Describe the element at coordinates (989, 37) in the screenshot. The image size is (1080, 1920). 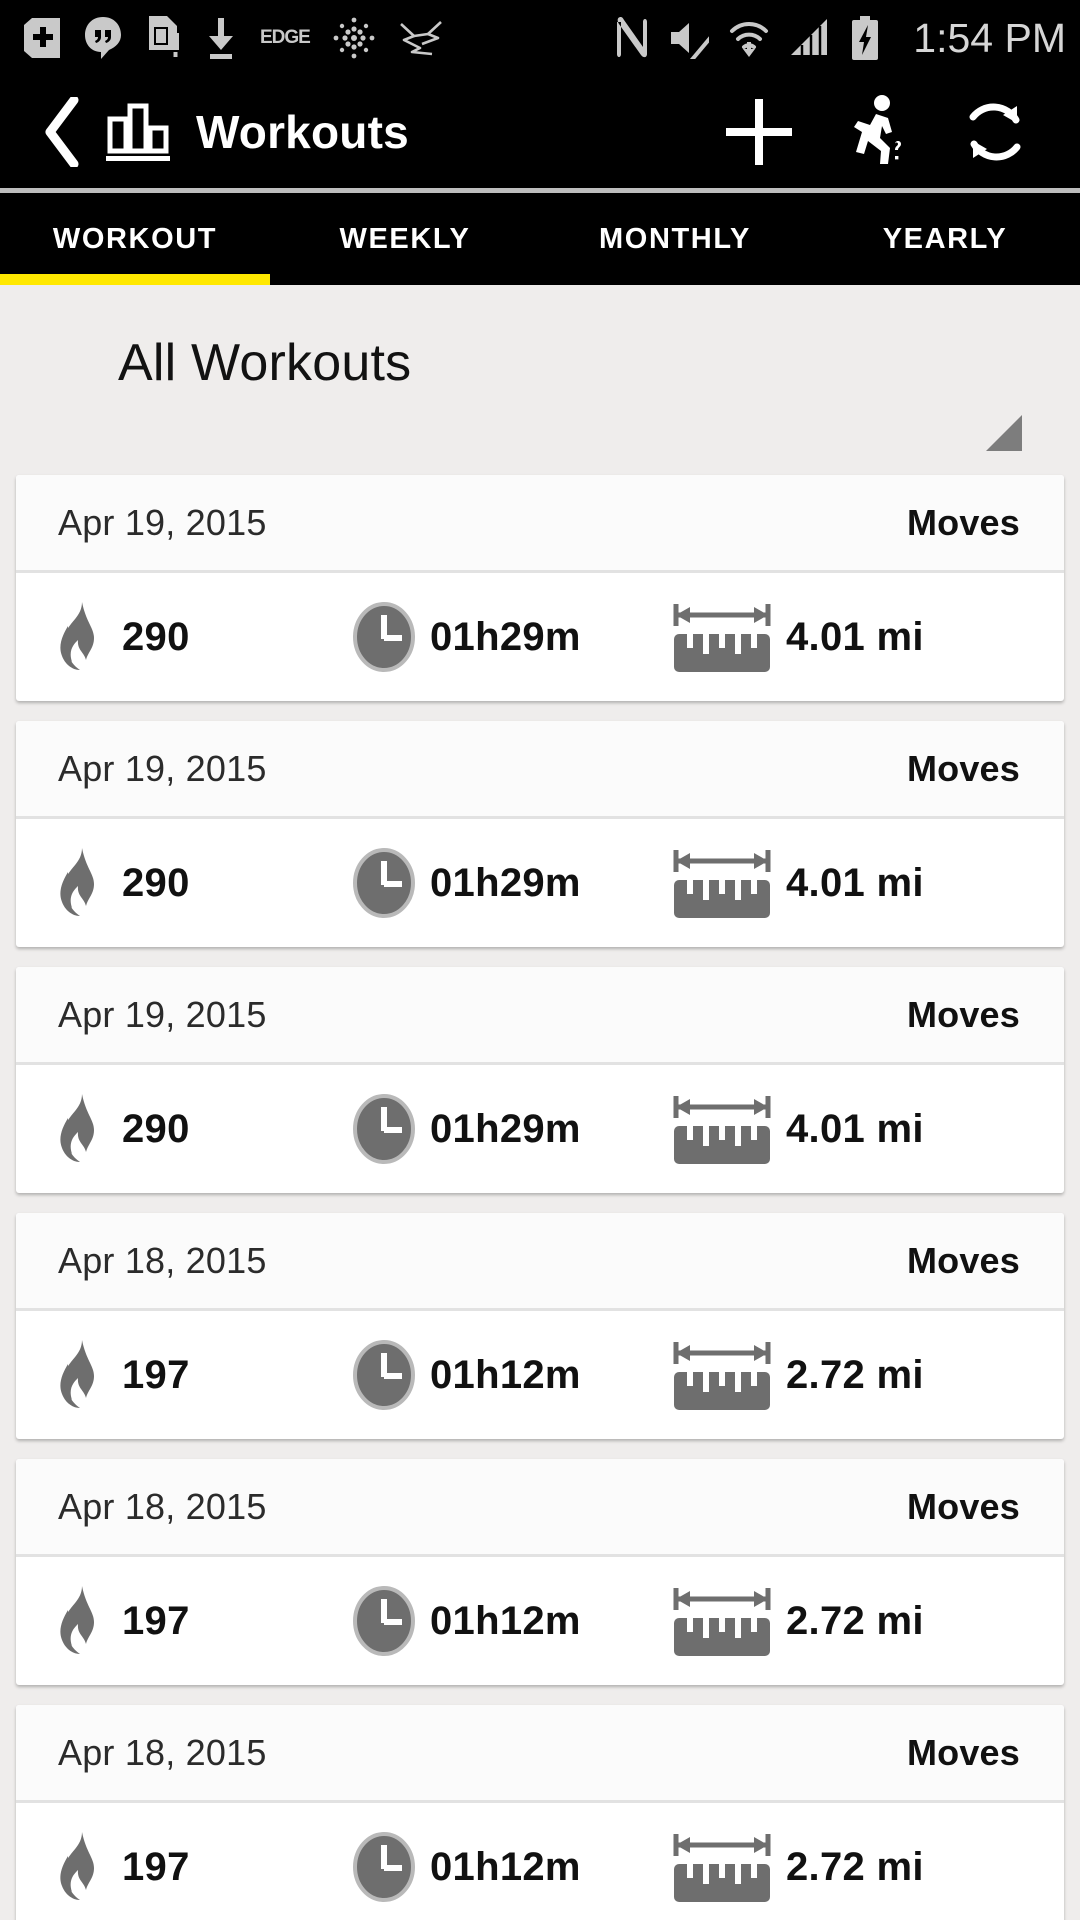
I see `status-bar-clock: 1:54 PM` at that location.